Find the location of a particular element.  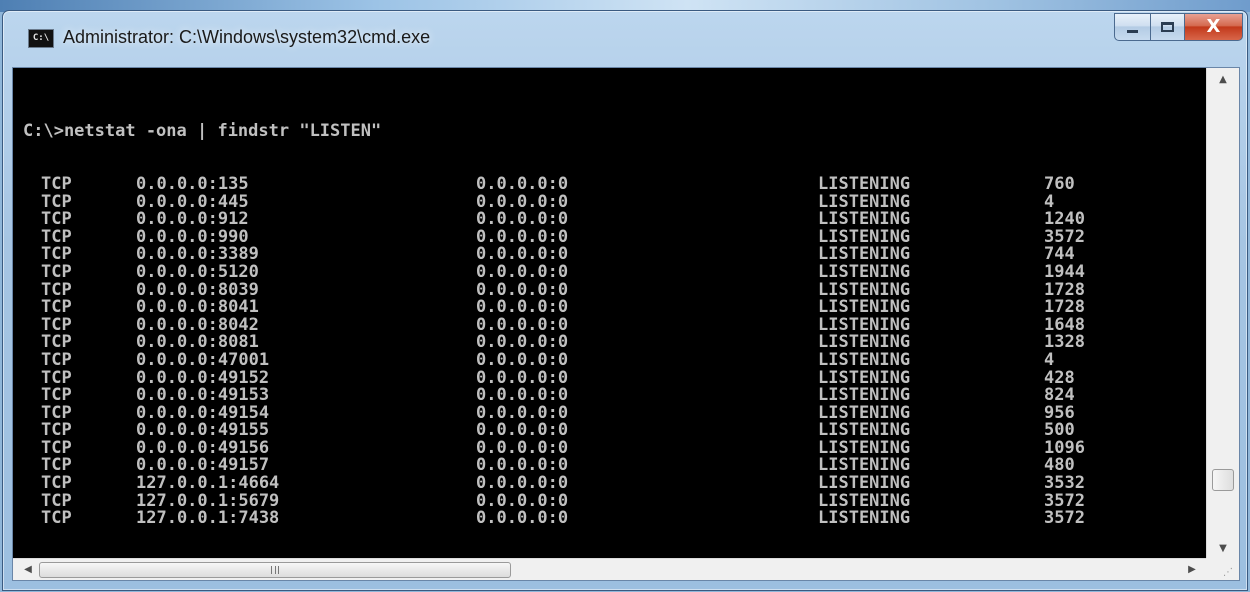

netstat-row: TCP 0.0.0.0:135 0.0.0.0:0 LISTENING 760 is located at coordinates (615, 183).